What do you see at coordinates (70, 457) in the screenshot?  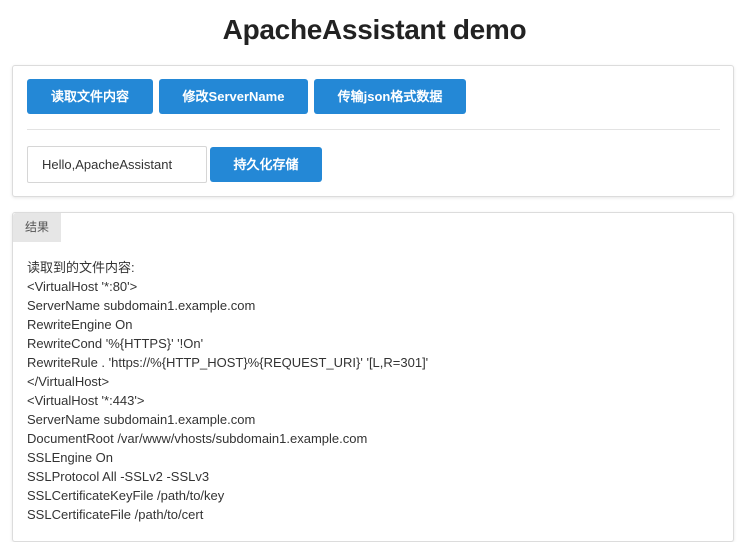 I see `result-line: SSLEngine On` at bounding box center [70, 457].